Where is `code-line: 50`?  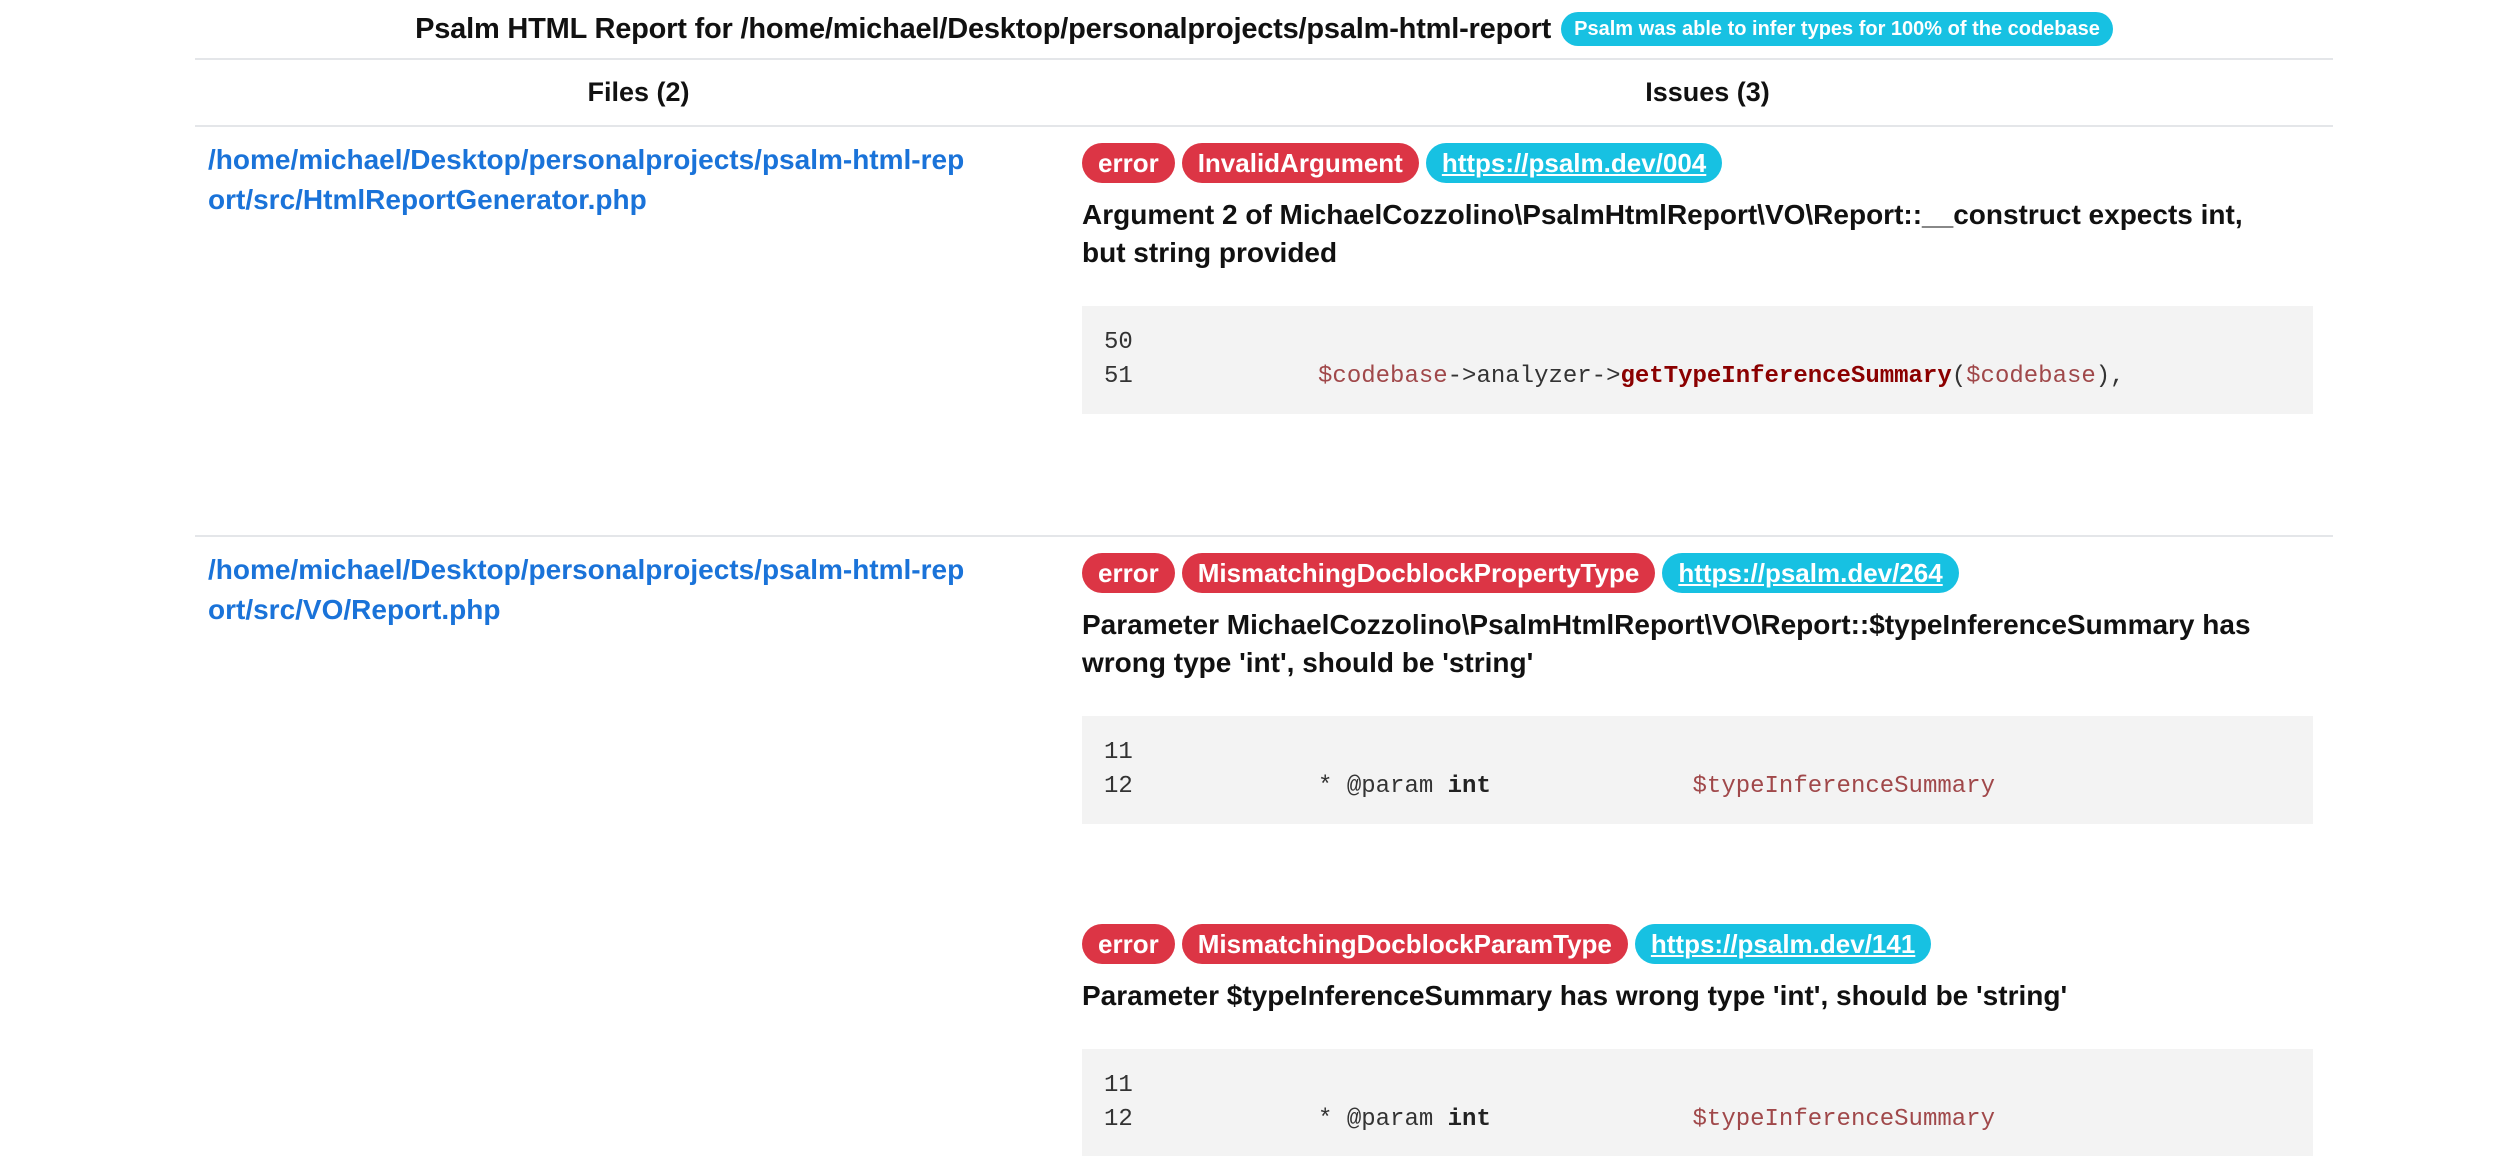 code-line: 50 is located at coordinates (1697, 343).